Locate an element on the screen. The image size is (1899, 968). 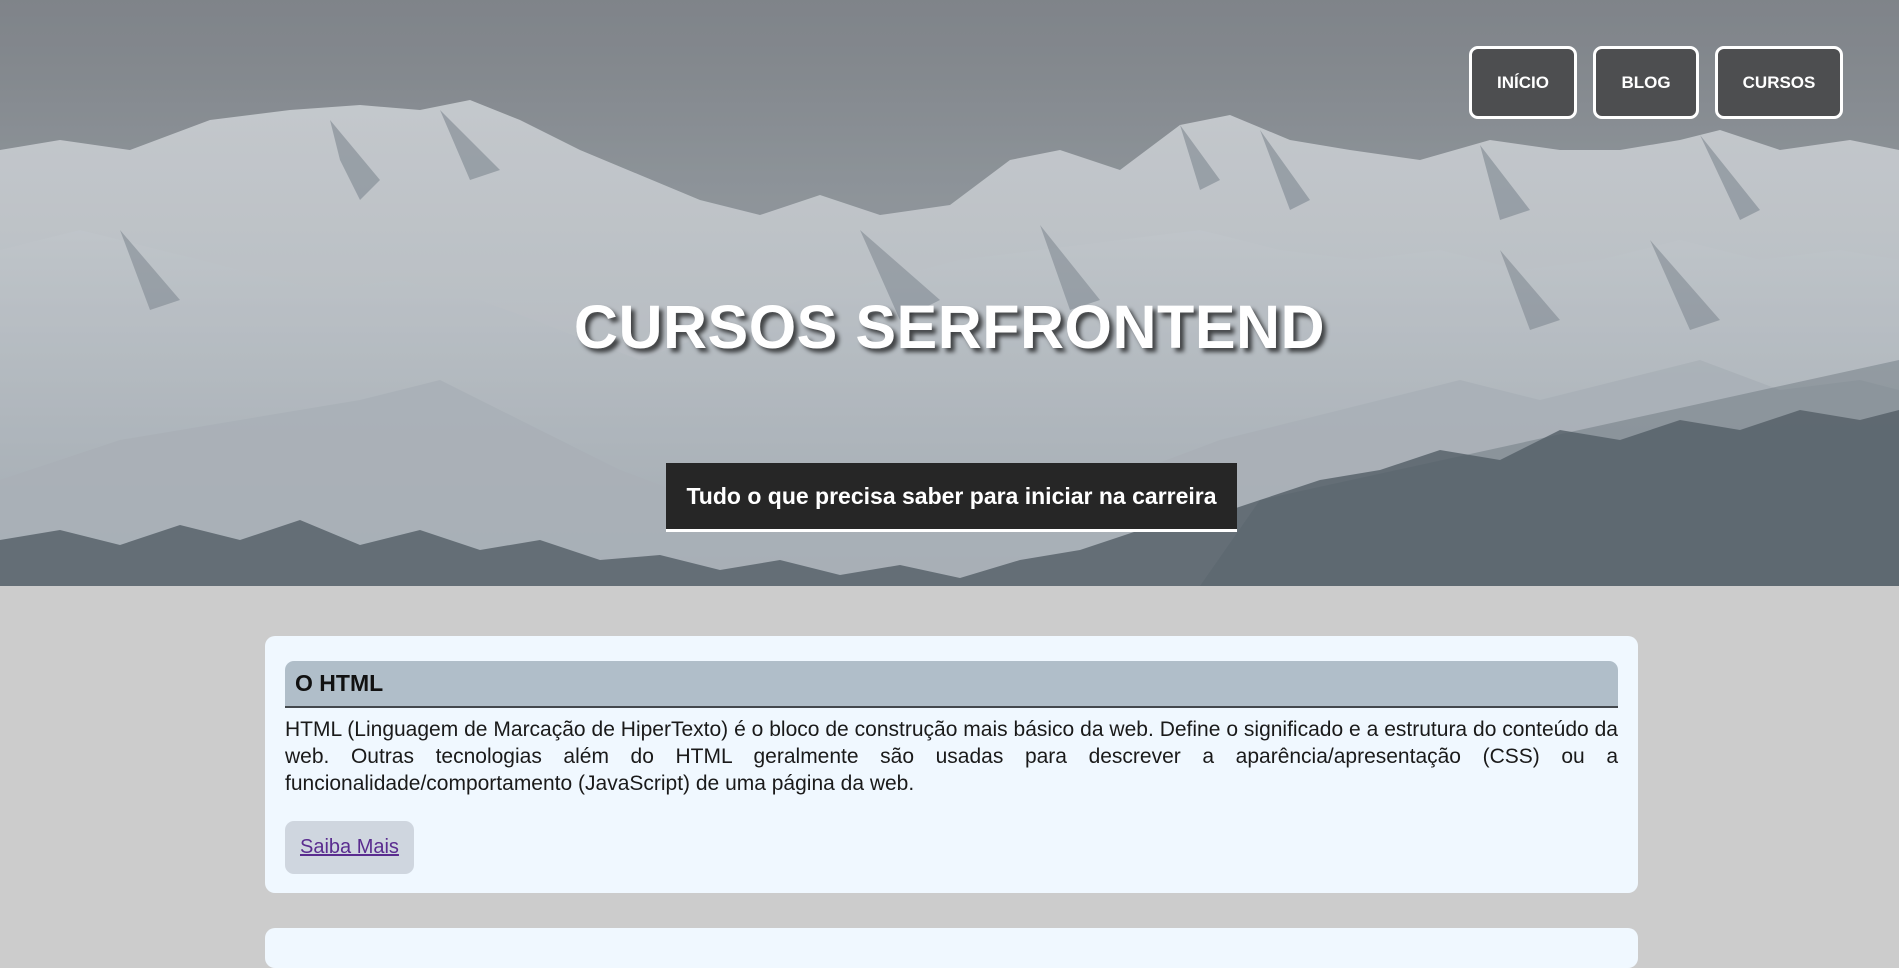
card-title: O HTML is located at coordinates (339, 683).